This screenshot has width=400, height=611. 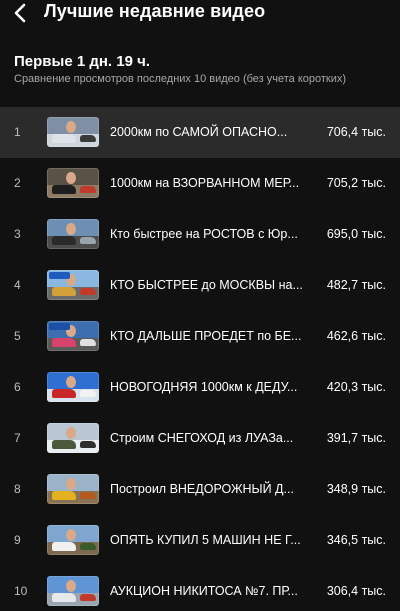 What do you see at coordinates (17, 489) in the screenshot?
I see `video-rank: 8` at bounding box center [17, 489].